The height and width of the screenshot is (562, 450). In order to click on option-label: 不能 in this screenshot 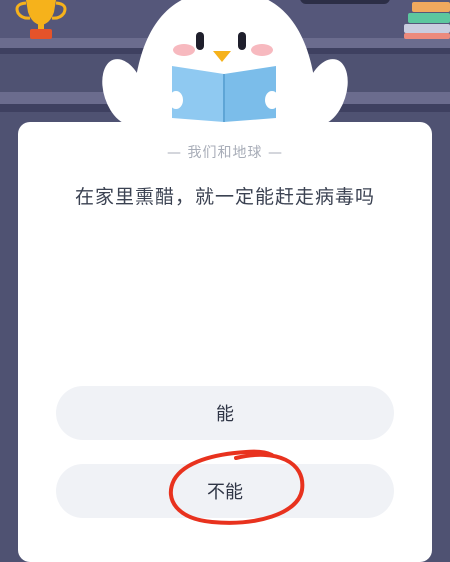, I will do `click(225, 492)`.